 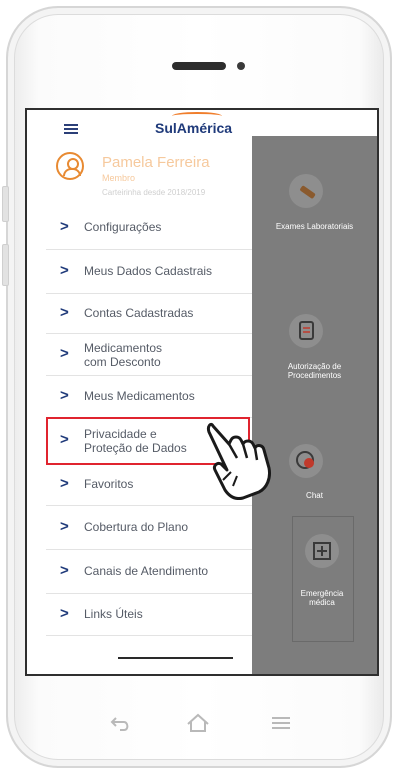 I want to click on shortcut-autorizacao-label: Autorização de Procedimentos, so click(x=314, y=371).